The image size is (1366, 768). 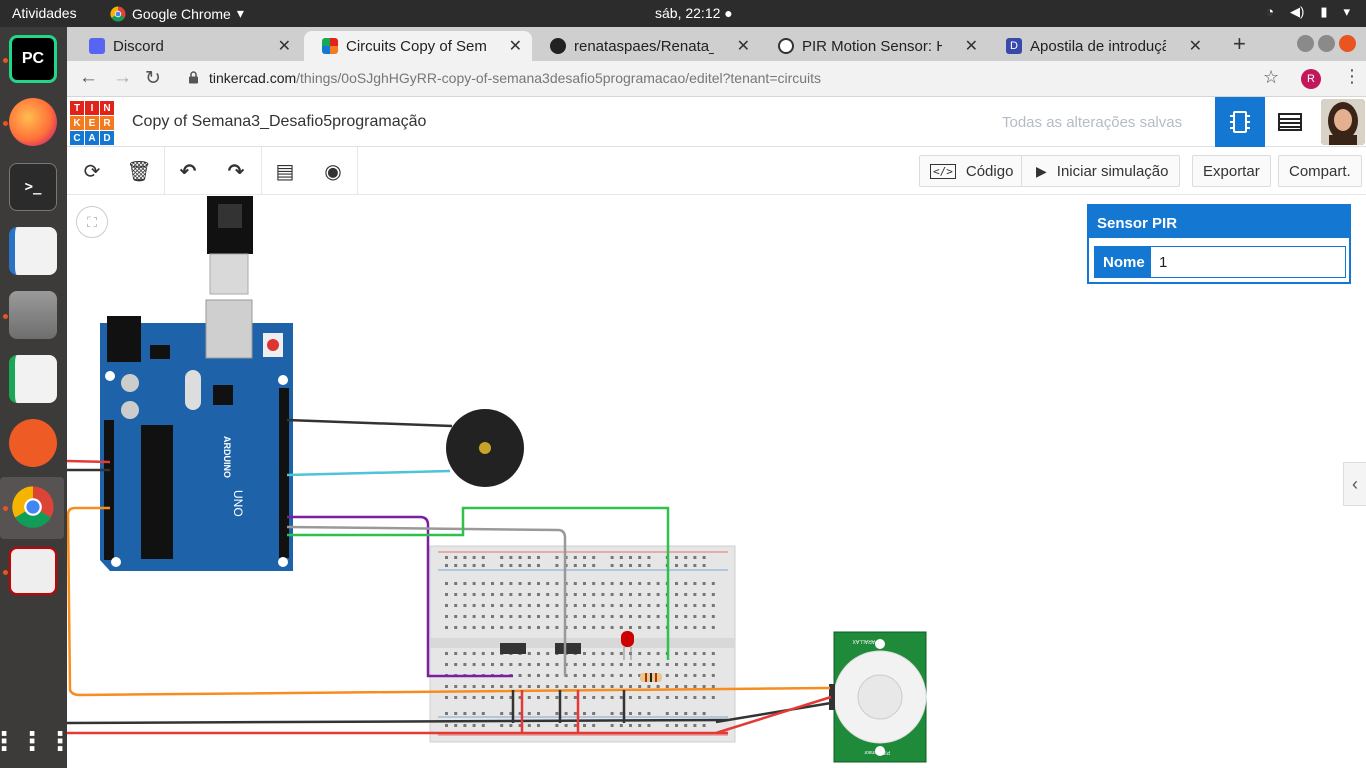 I want to click on firefox-icon, so click(x=33, y=122).